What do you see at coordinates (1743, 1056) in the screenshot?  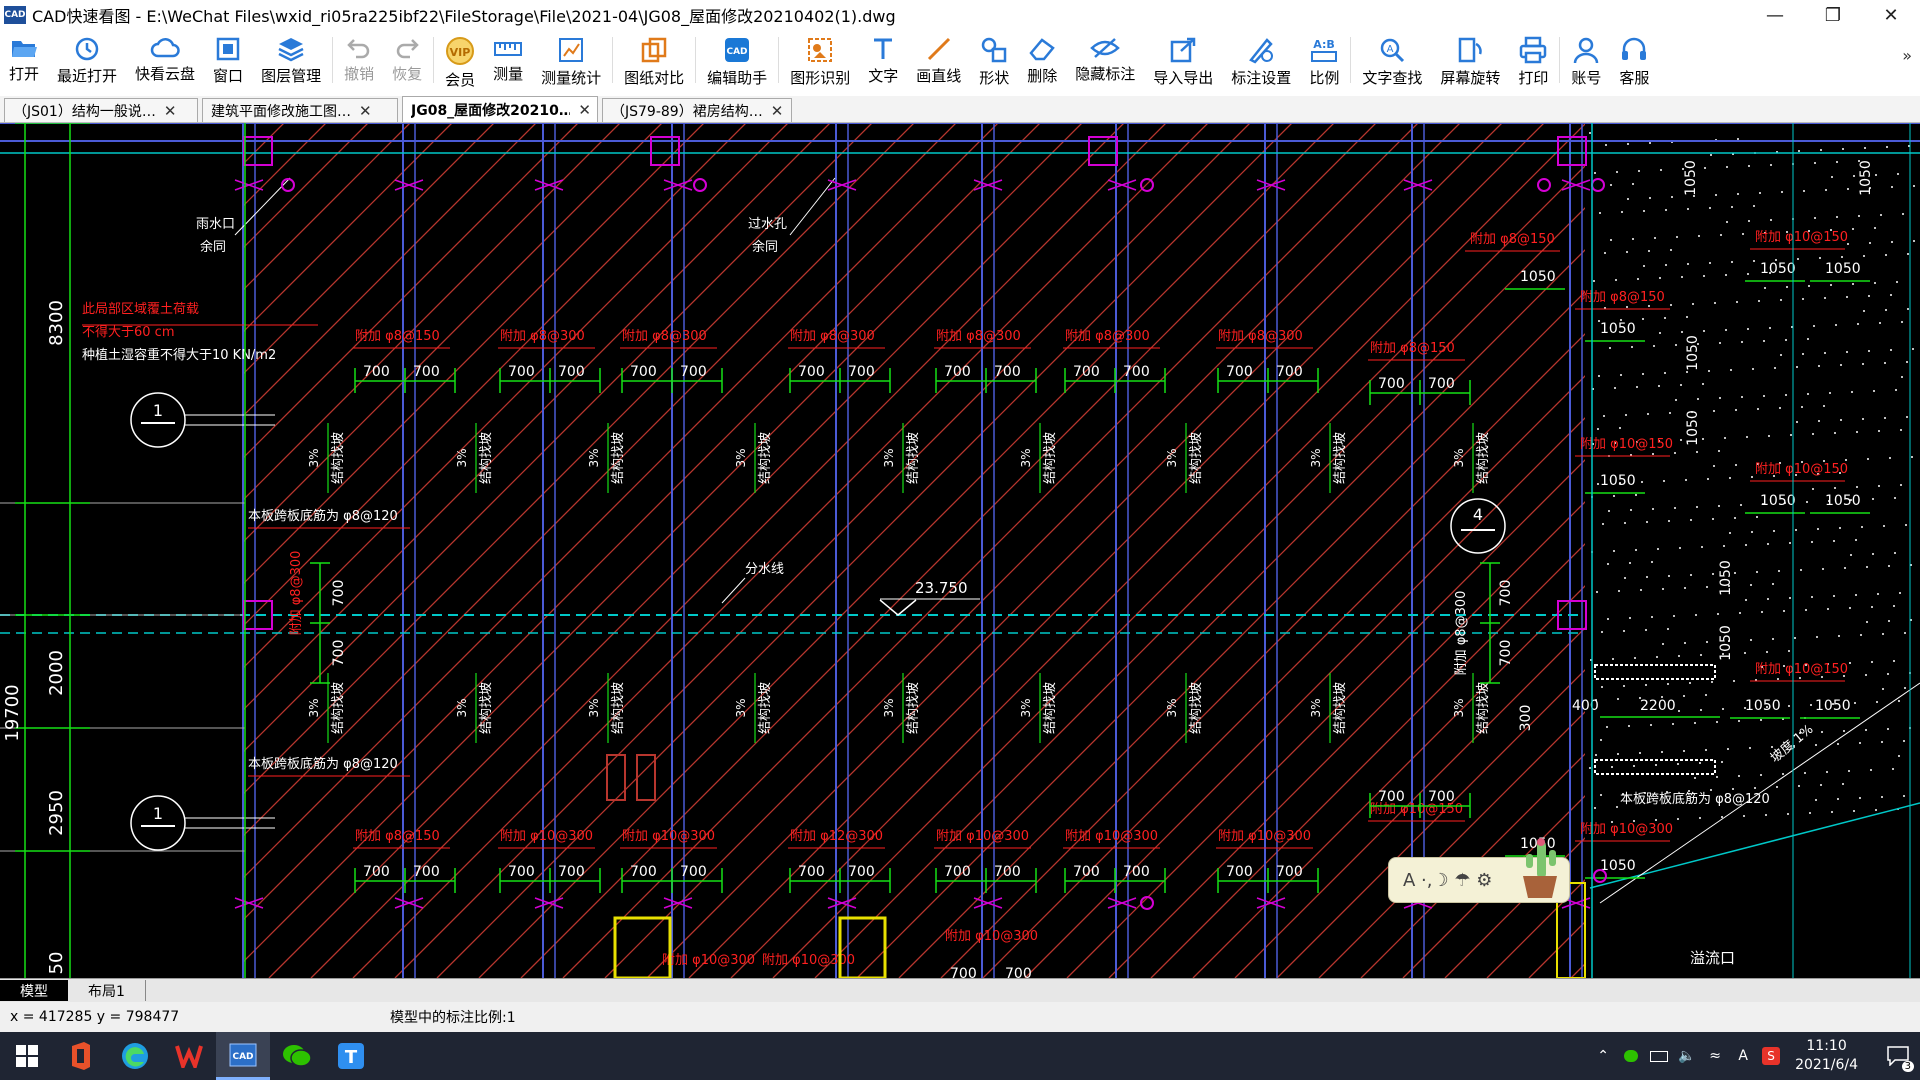 I see `input-method-icon: A` at bounding box center [1743, 1056].